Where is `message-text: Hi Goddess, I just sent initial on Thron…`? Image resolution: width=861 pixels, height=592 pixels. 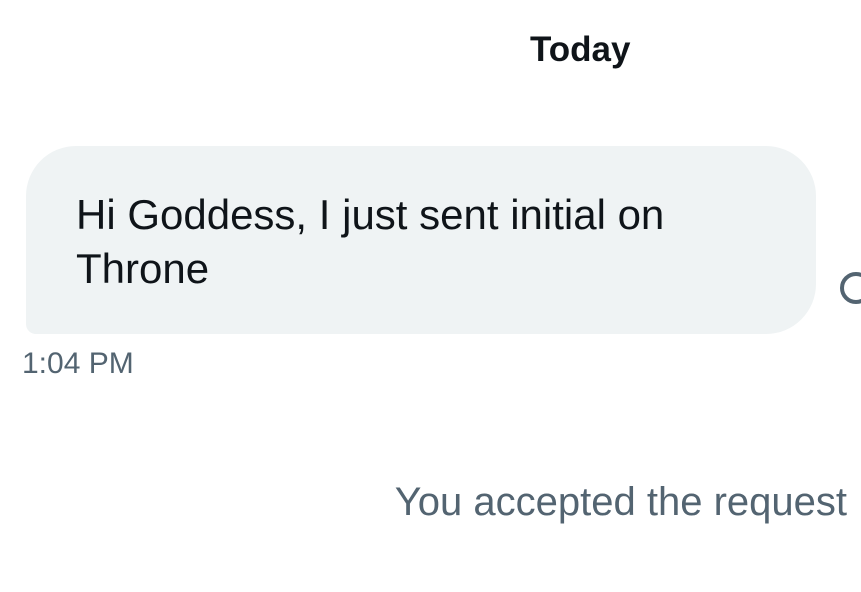
message-text: Hi Goddess, I just sent initial on Thron… is located at coordinates (370, 241).